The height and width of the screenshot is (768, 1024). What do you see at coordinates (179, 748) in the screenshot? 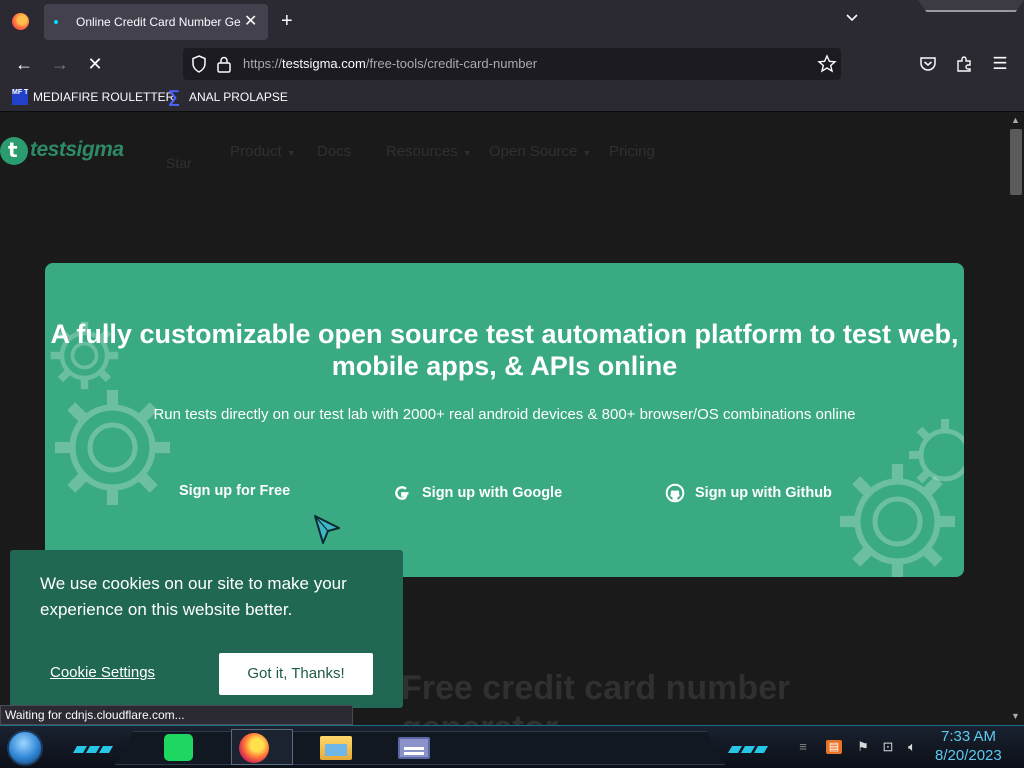
I see `spotify-taskbar-icon` at bounding box center [179, 748].